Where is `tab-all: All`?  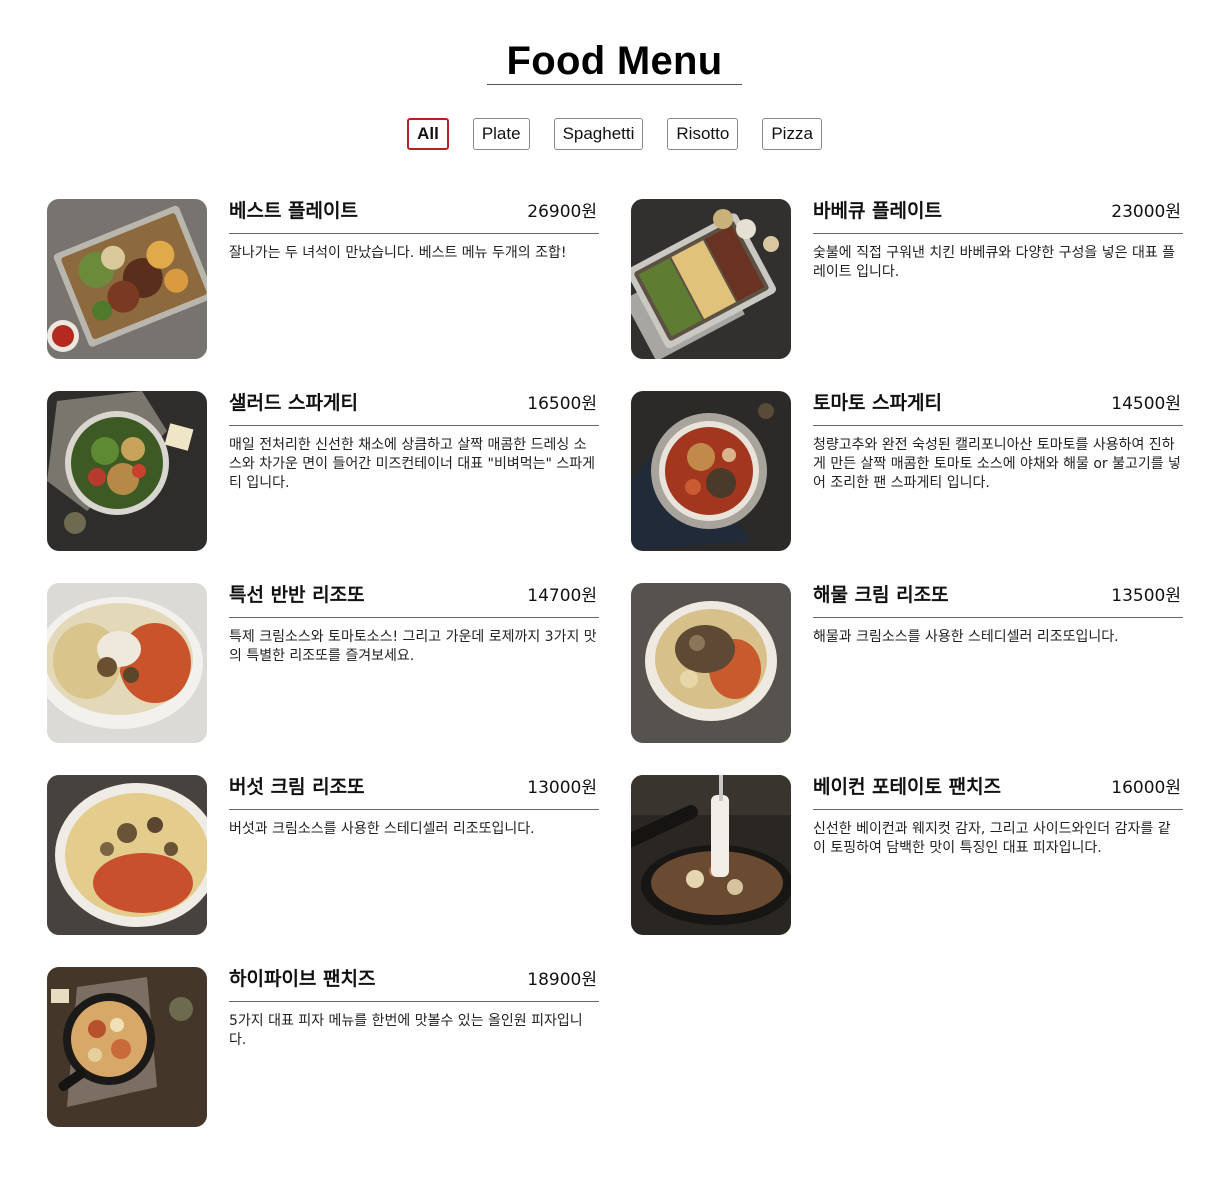 tab-all: All is located at coordinates (428, 134).